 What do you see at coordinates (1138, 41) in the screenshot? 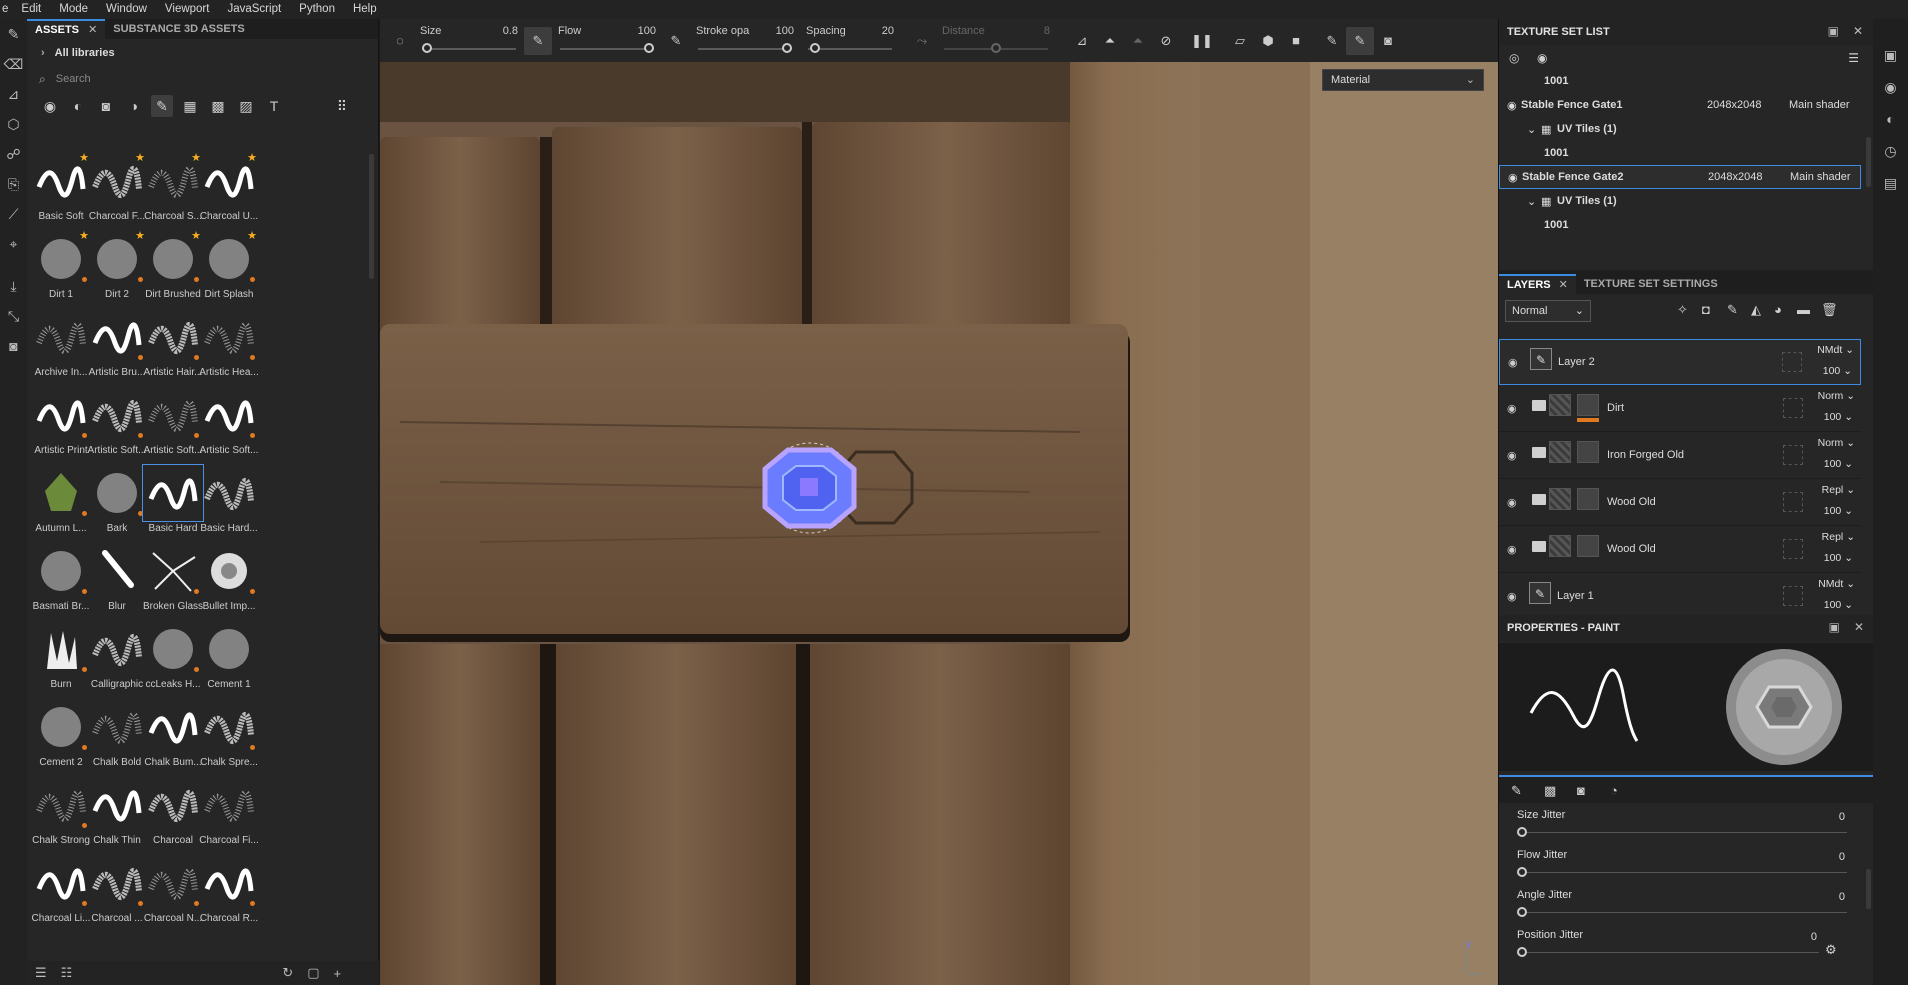
I see `symmetry-disabled-icon: ⏶` at bounding box center [1138, 41].